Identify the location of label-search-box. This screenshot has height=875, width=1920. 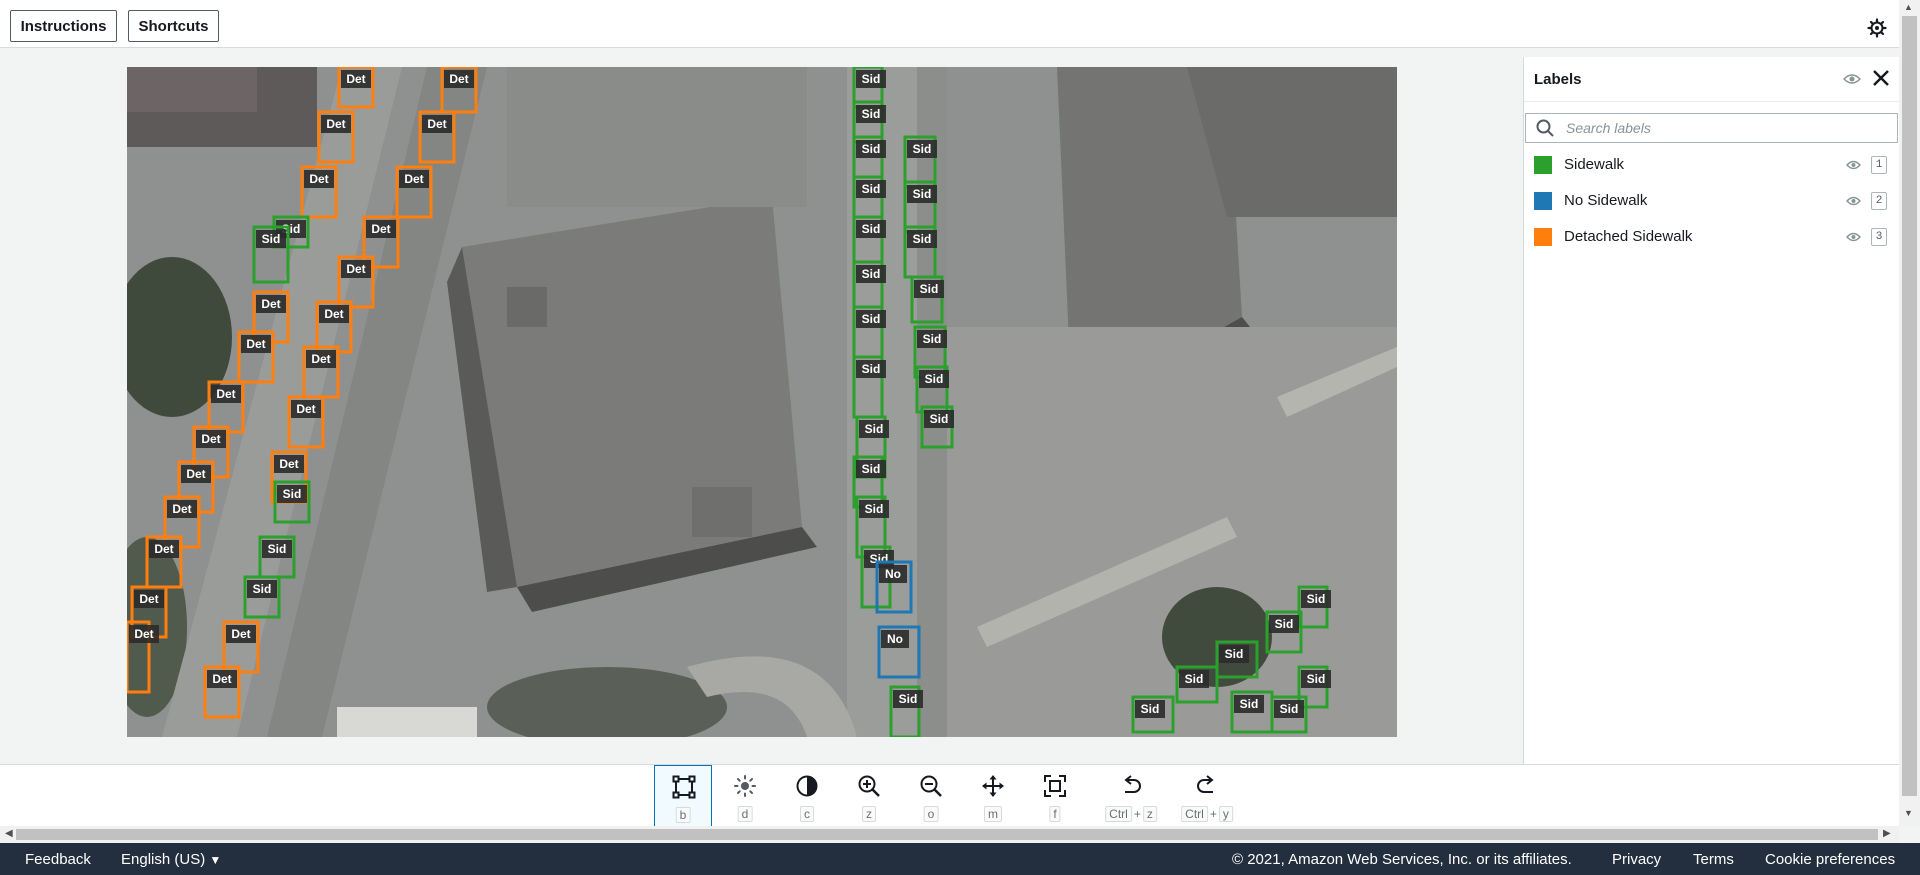
(1711, 128).